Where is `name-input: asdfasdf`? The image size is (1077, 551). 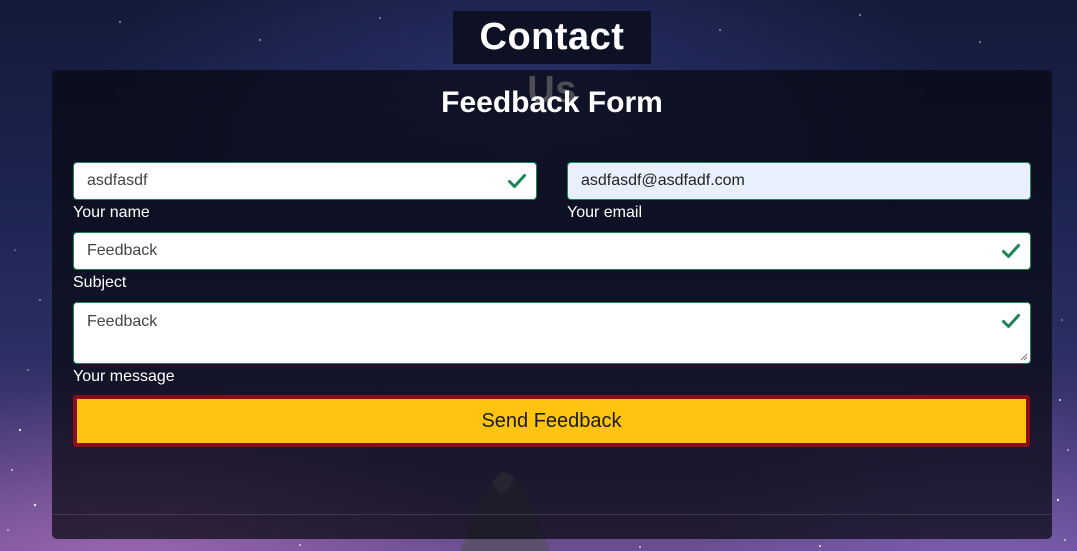
name-input: asdfasdf is located at coordinates (305, 181).